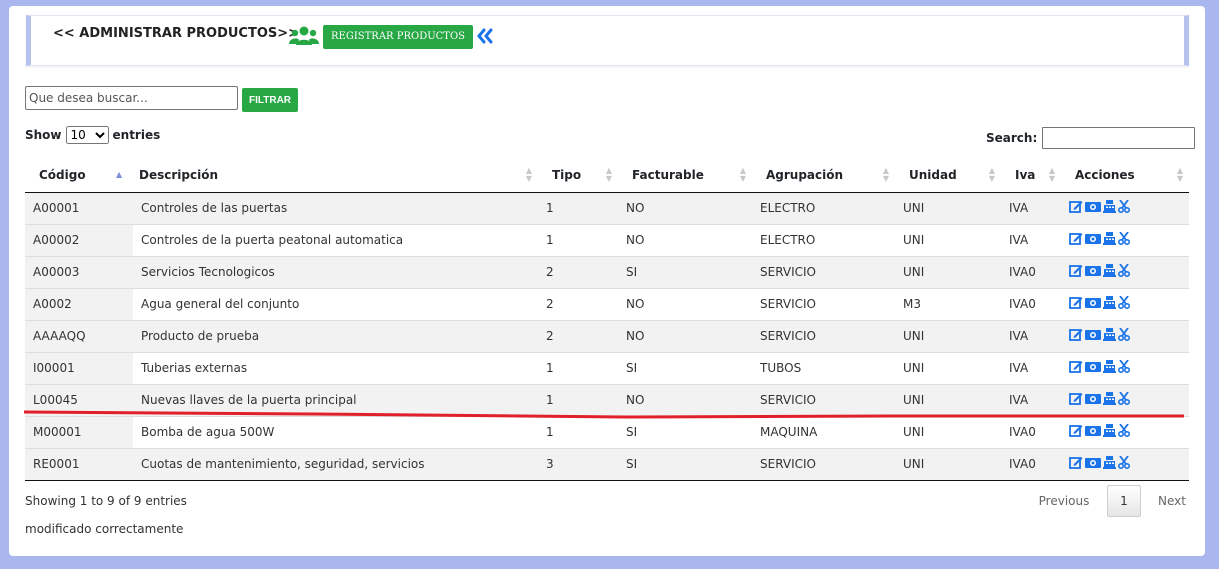 The width and height of the screenshot is (1219, 569). I want to click on col-acciones: Acciones ▲ ▼, so click(1125, 175).